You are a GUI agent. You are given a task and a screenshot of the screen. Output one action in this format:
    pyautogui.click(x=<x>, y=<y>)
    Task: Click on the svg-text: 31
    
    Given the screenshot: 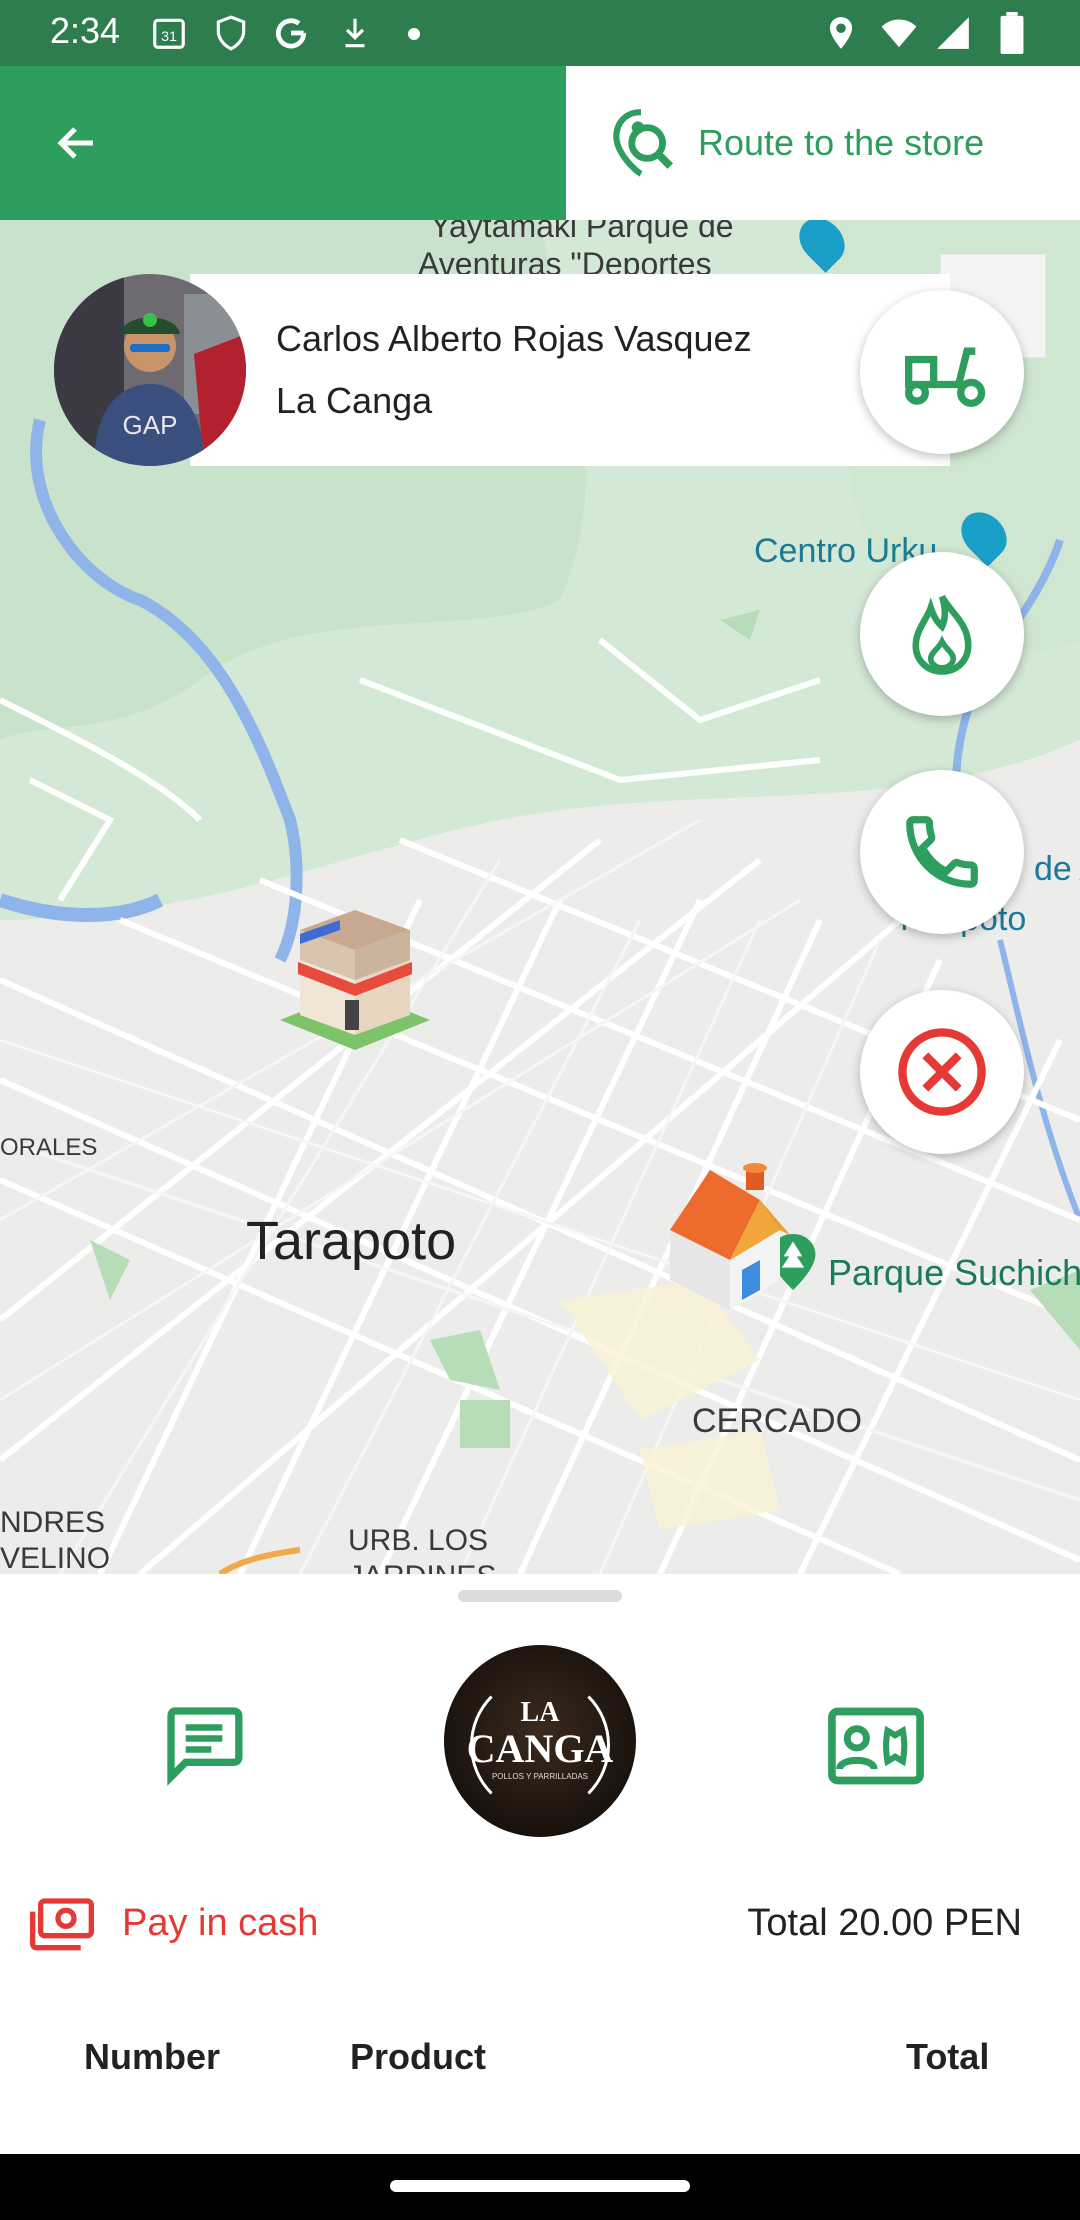 What is the action you would take?
    pyautogui.click(x=169, y=37)
    